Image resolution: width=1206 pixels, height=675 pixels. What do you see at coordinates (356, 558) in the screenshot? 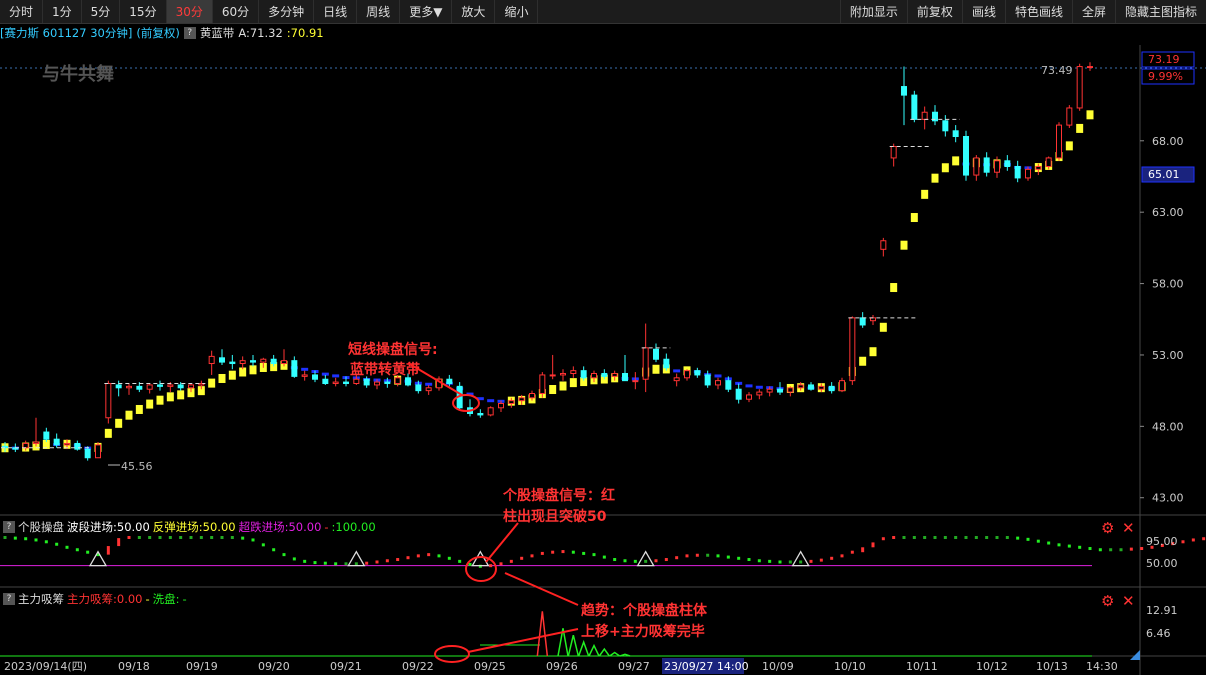
I see `panel1-triangle-marker` at bounding box center [356, 558].